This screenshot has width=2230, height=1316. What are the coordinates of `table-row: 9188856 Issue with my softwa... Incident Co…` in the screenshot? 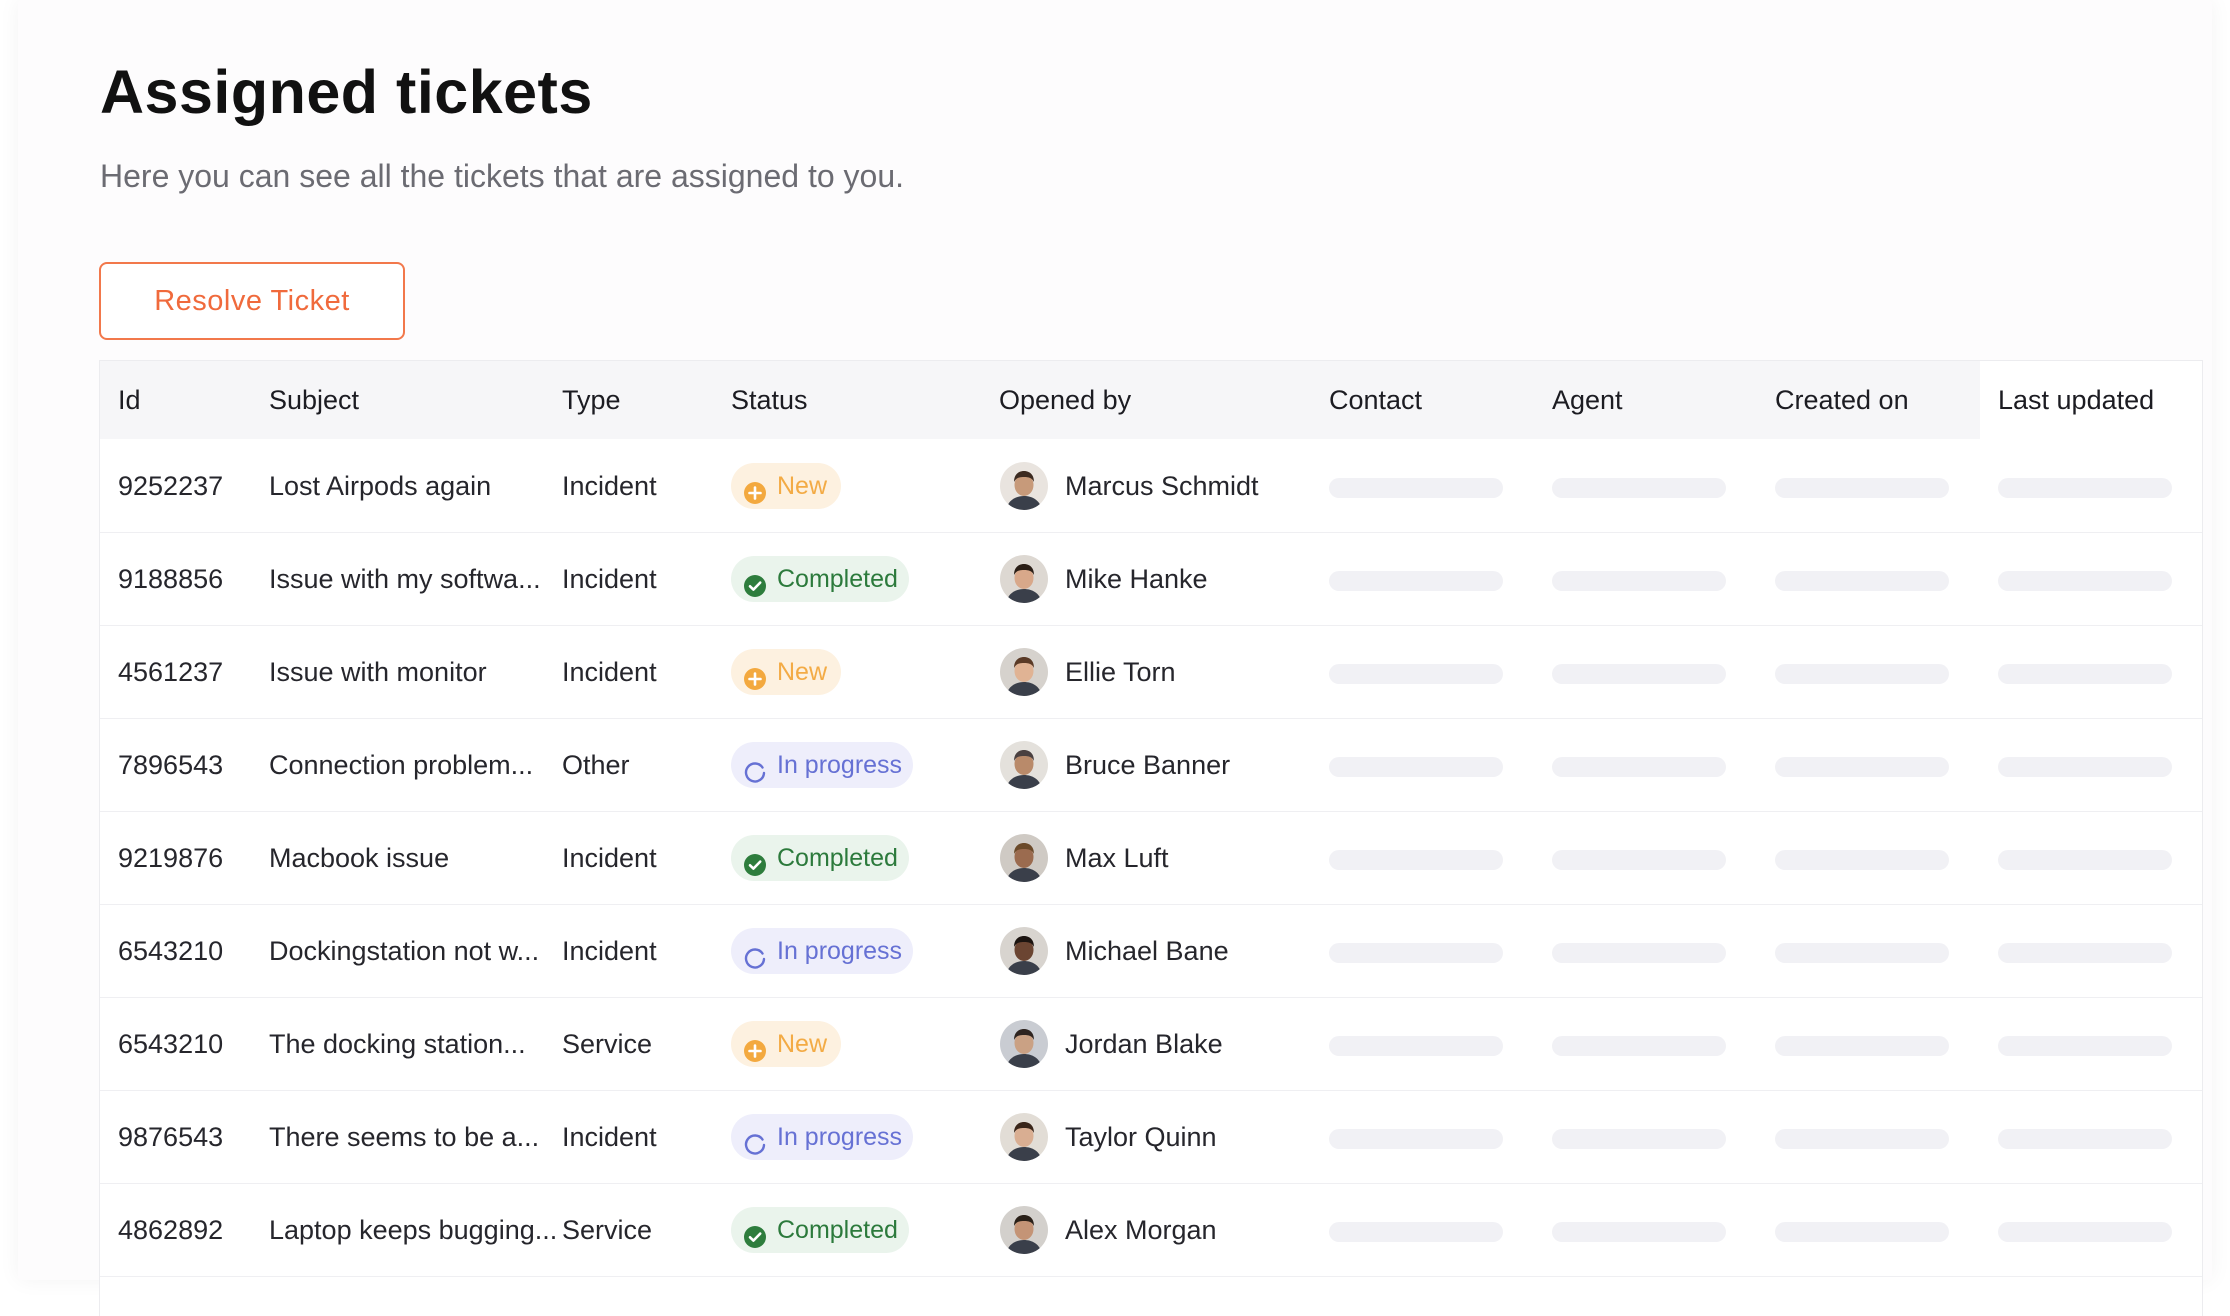 It's located at (1151, 579).